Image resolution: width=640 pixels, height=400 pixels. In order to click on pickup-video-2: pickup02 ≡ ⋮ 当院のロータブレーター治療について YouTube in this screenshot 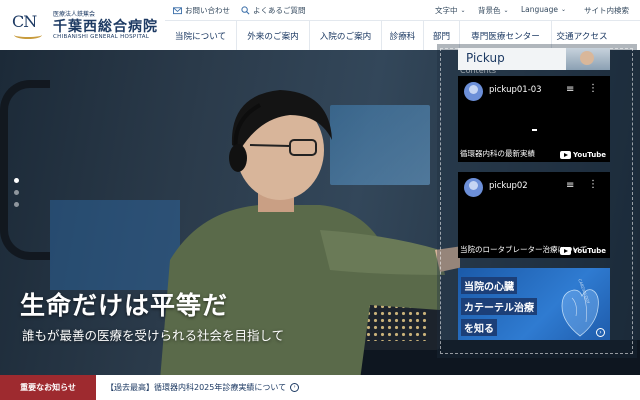, I will do `click(534, 215)`.